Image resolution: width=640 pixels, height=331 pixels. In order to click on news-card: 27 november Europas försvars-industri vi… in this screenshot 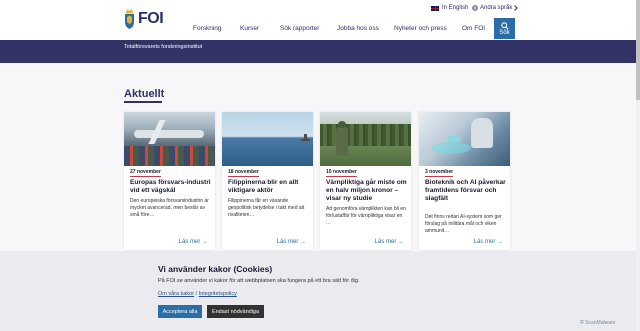, I will do `click(169, 181)`.